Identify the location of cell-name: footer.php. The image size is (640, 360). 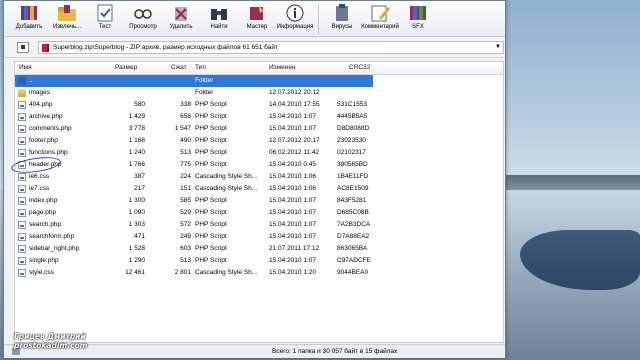
(43, 140).